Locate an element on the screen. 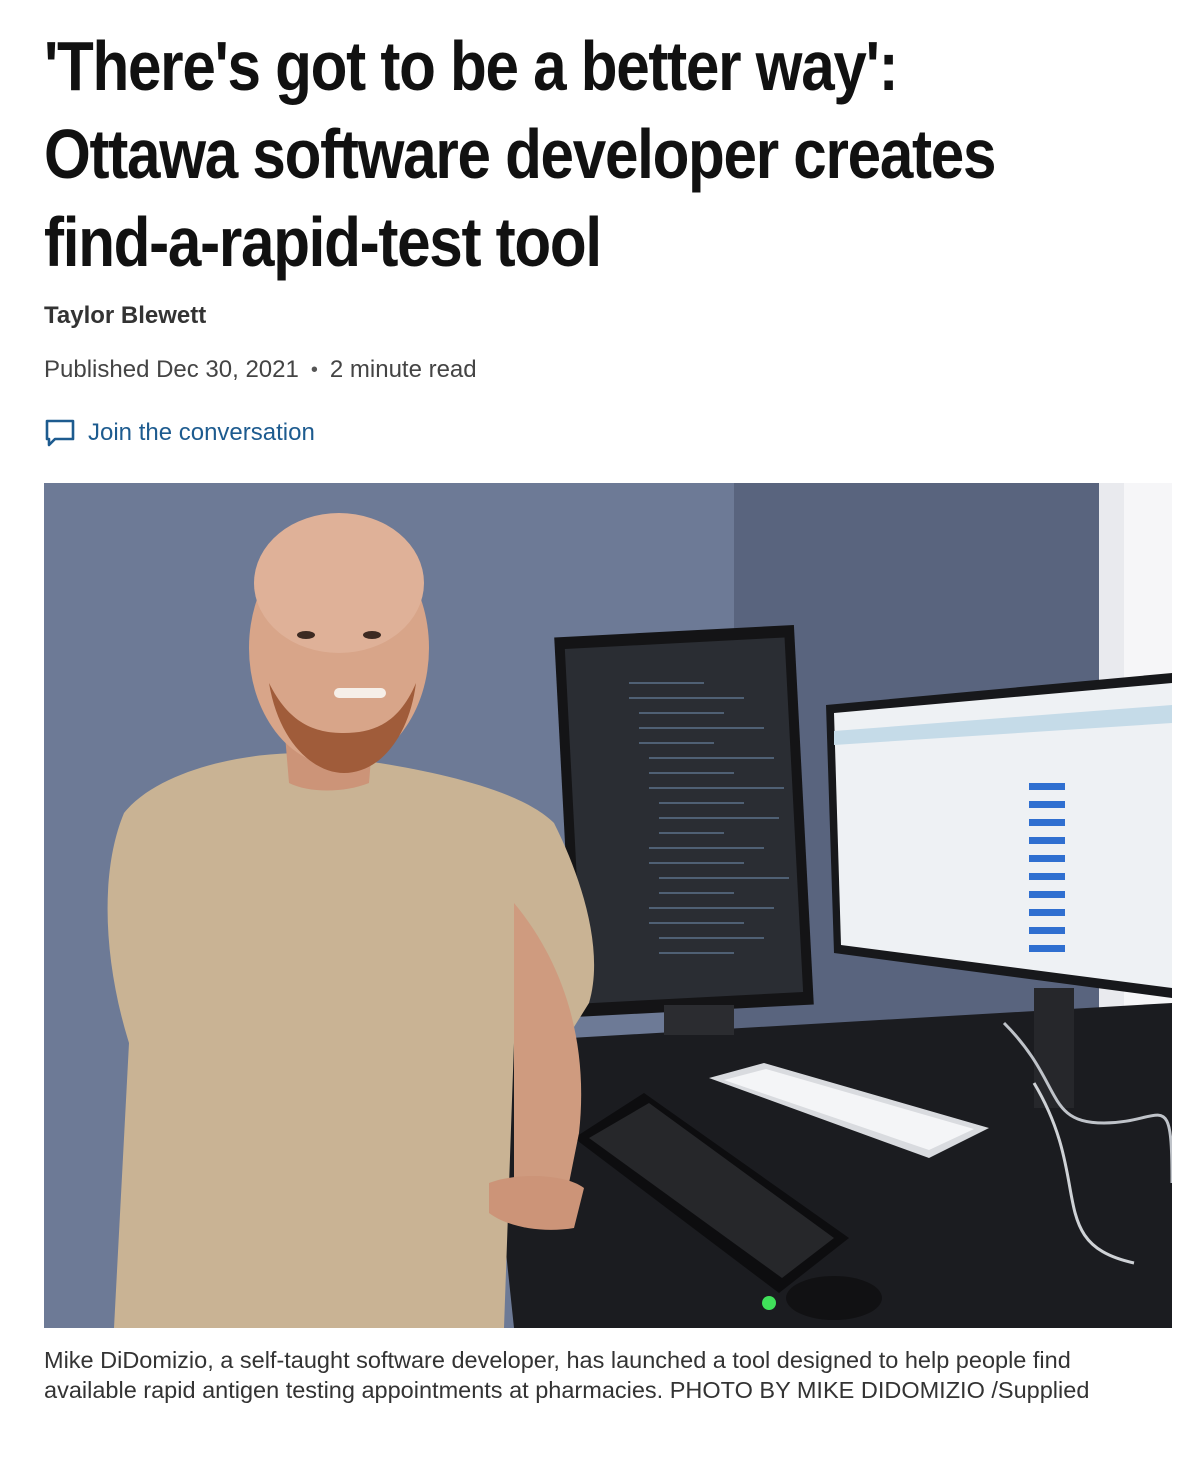 The image size is (1202, 1474). article-meta: Published Dec 30, 2021 • 2 minute read is located at coordinates (260, 370).